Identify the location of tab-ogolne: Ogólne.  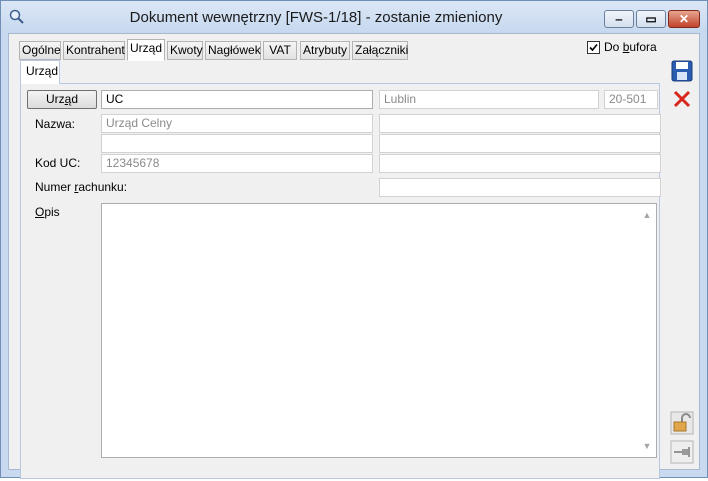
(40, 50).